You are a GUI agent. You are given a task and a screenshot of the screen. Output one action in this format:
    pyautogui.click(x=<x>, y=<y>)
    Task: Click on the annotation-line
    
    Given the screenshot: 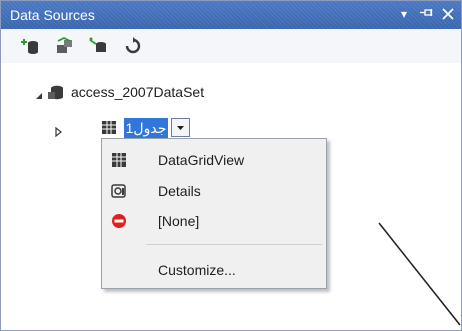 What is the action you would take?
    pyautogui.click(x=419, y=274)
    